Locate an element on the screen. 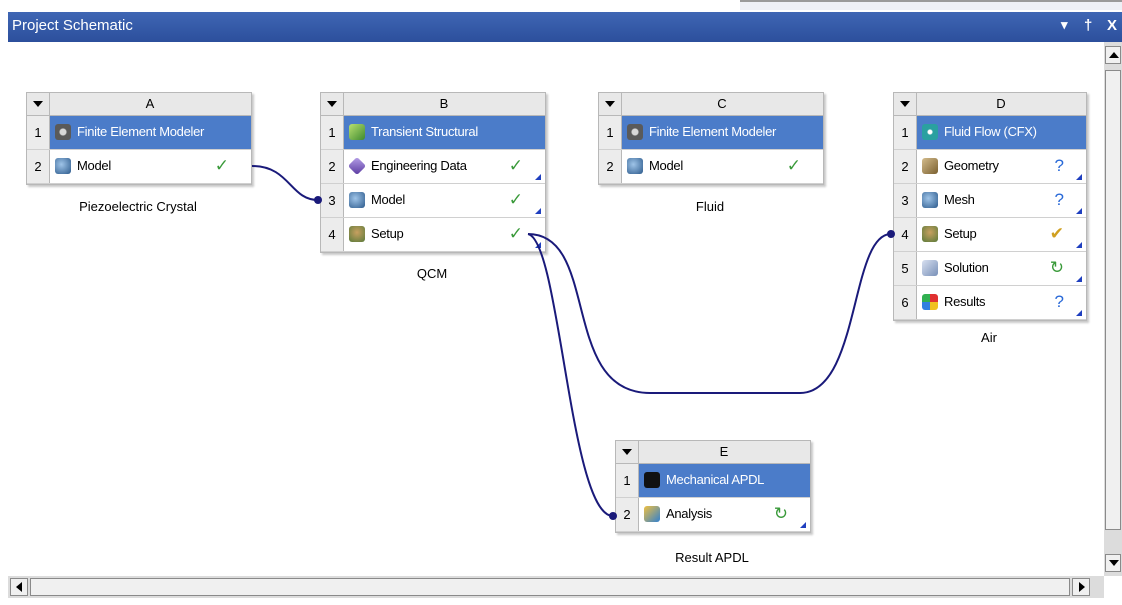 Image resolution: width=1122 pixels, height=605 pixels. cell-d4: 4 Setup ✔ is located at coordinates (990, 235).